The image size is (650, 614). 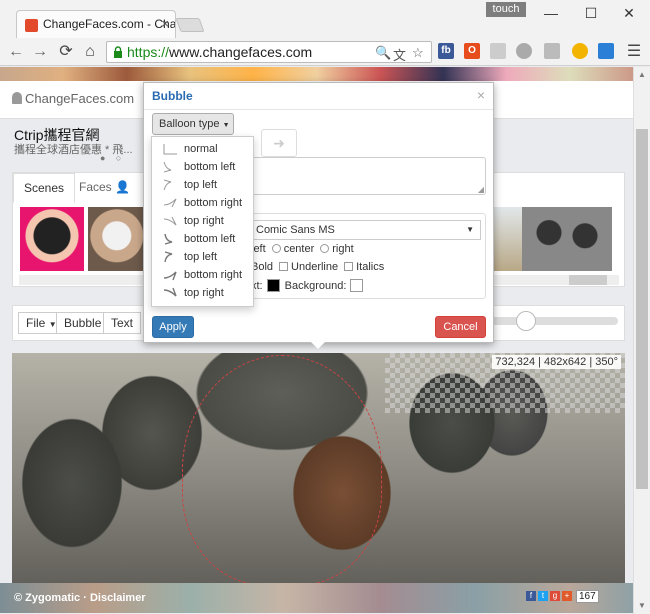 What do you see at coordinates (168, 257) in the screenshot?
I see `balloon-top-left-icon` at bounding box center [168, 257].